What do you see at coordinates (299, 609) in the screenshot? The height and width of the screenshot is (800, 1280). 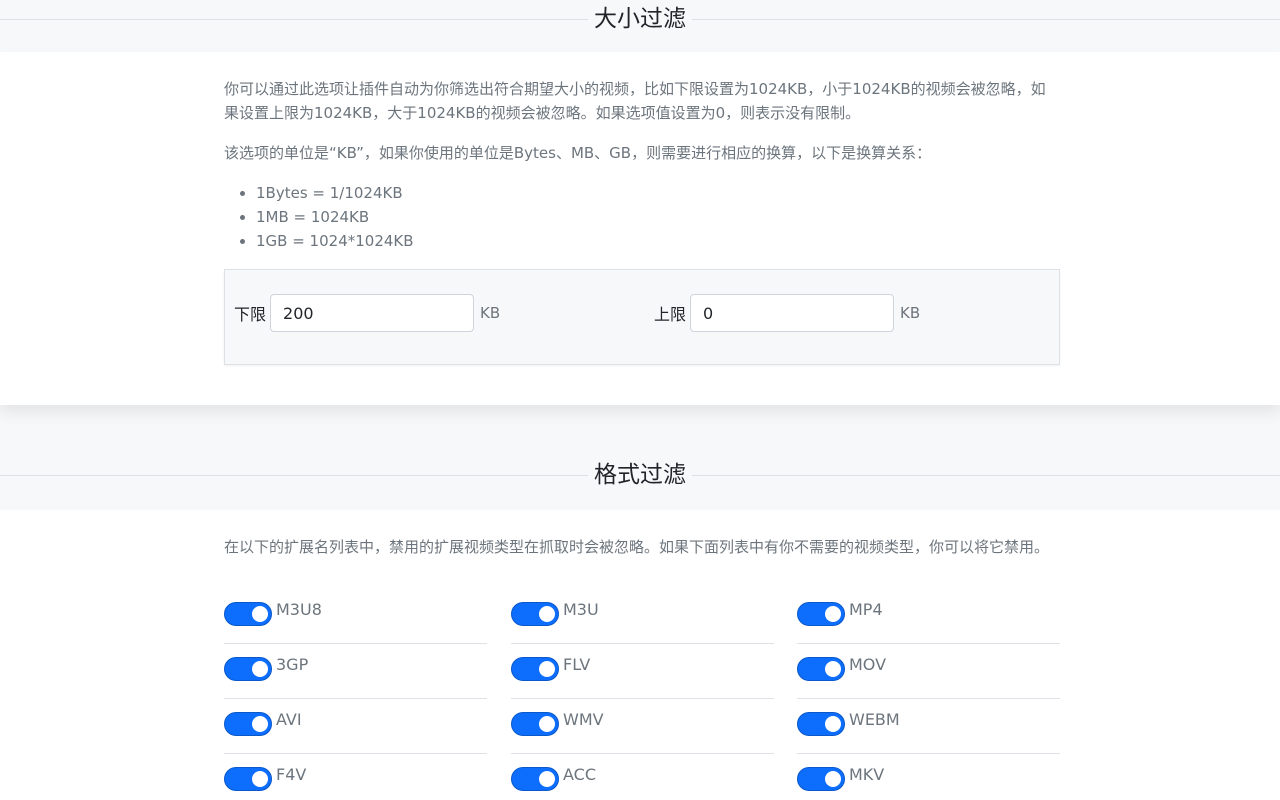 I see `format-label: M3U8` at bounding box center [299, 609].